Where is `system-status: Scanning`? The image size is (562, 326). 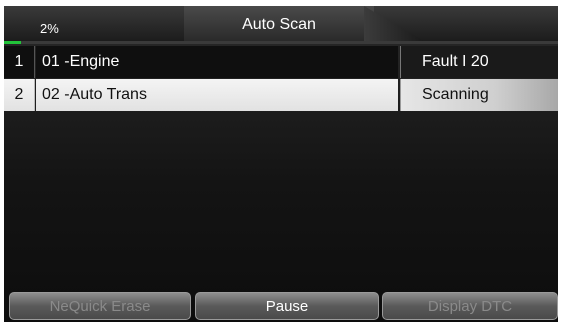
system-status: Scanning is located at coordinates (479, 95).